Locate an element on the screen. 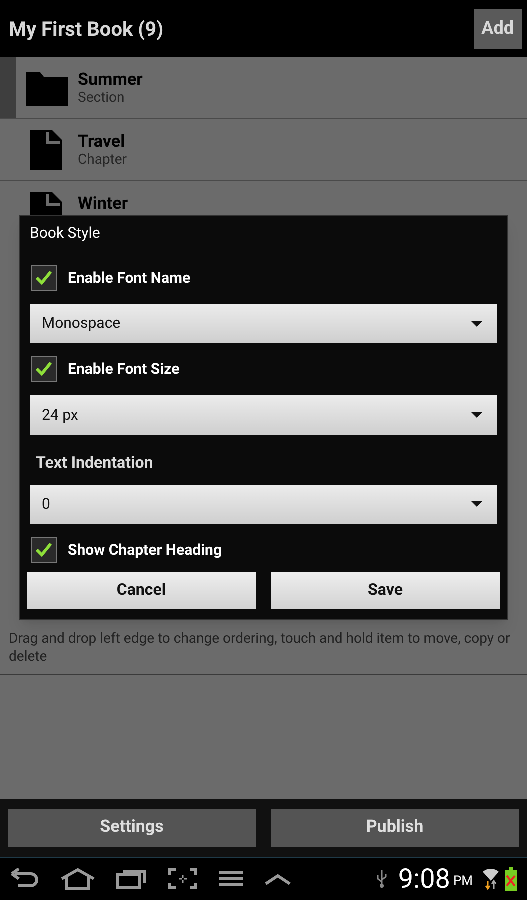 The image size is (527, 900). item-title: Summer is located at coordinates (110, 80).